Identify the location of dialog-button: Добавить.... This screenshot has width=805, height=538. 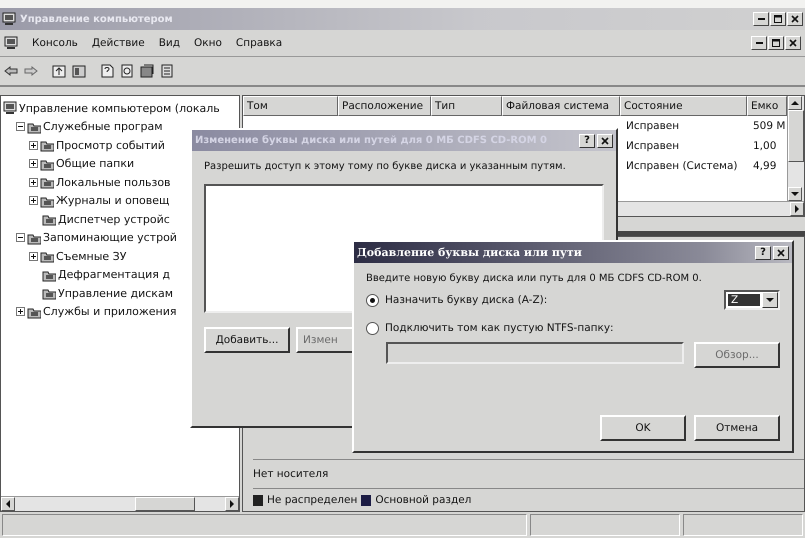
(247, 340).